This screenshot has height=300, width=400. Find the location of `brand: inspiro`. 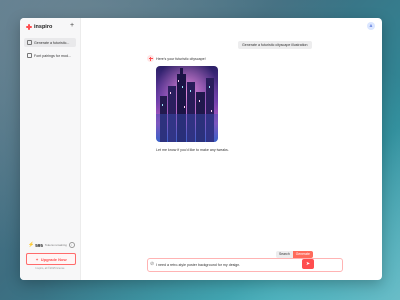

brand: inspiro is located at coordinates (39, 27).